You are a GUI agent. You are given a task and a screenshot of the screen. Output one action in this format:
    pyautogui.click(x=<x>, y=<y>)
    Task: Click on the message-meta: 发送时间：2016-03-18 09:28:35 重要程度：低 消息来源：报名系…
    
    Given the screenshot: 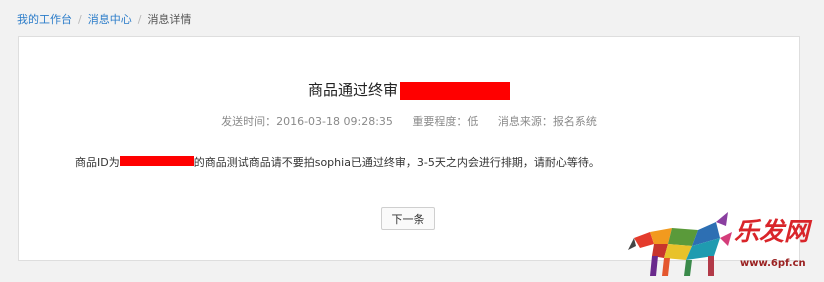 What is the action you would take?
    pyautogui.click(x=409, y=122)
    